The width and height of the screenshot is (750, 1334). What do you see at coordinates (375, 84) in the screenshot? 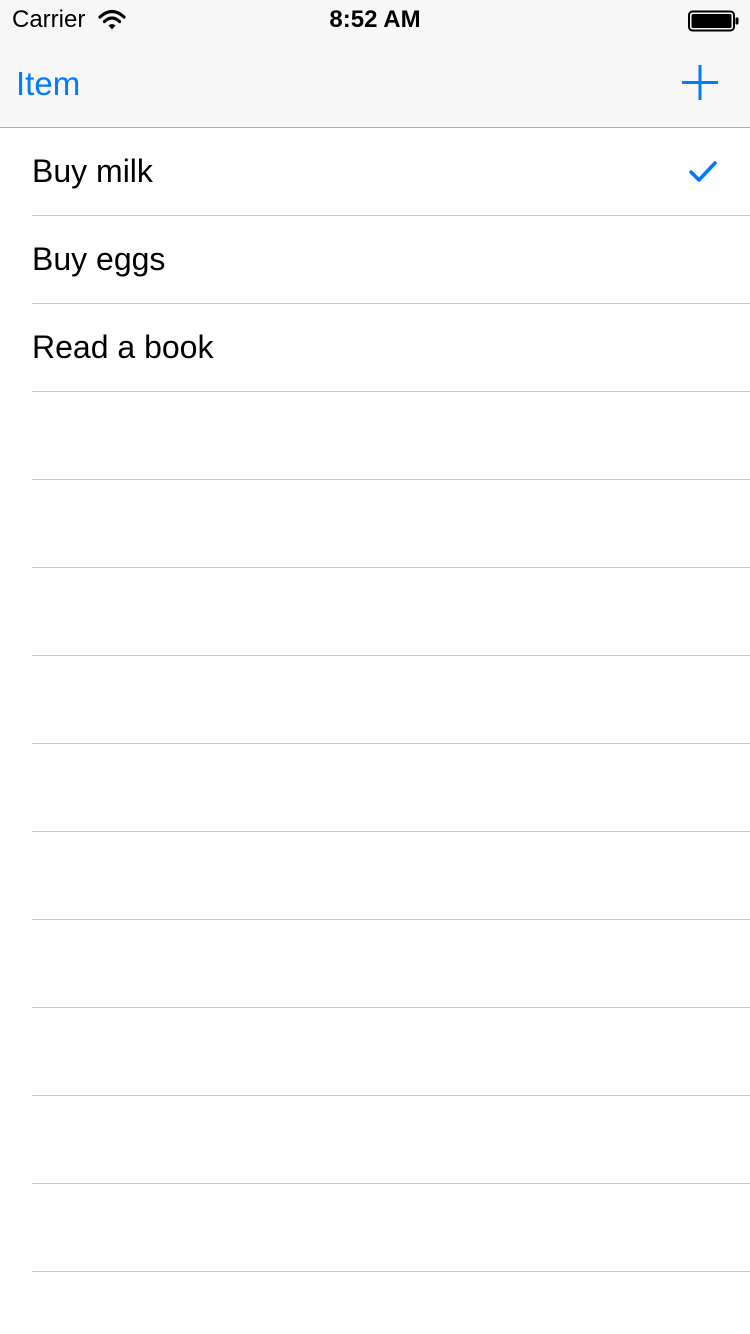
I see `navigation-bar: Item` at bounding box center [375, 84].